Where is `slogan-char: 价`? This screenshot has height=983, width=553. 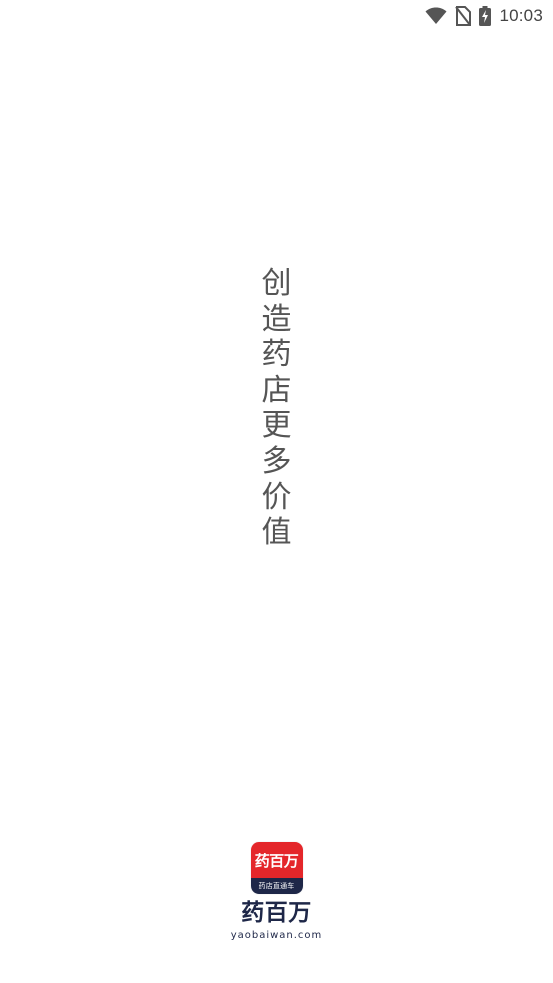 slogan-char: 价 is located at coordinates (276, 497).